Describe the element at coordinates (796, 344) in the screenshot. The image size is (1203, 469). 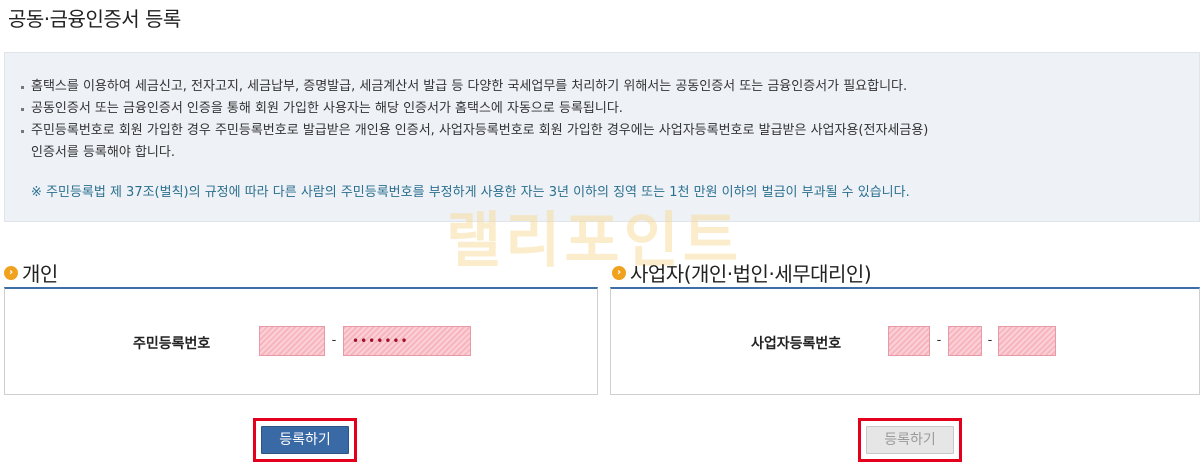
I see `business-number-label: 사업자등록번호` at that location.